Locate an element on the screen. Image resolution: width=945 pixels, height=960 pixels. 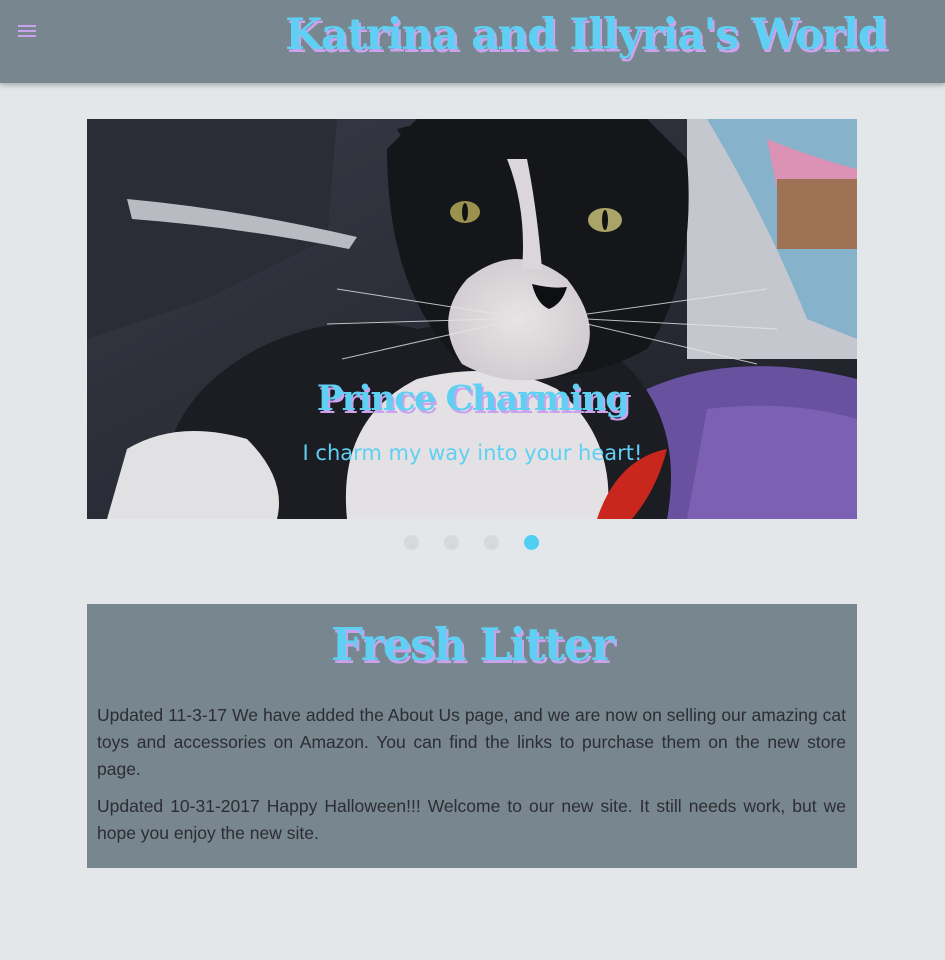
news-heading: Fresh Litter is located at coordinates (472, 644).